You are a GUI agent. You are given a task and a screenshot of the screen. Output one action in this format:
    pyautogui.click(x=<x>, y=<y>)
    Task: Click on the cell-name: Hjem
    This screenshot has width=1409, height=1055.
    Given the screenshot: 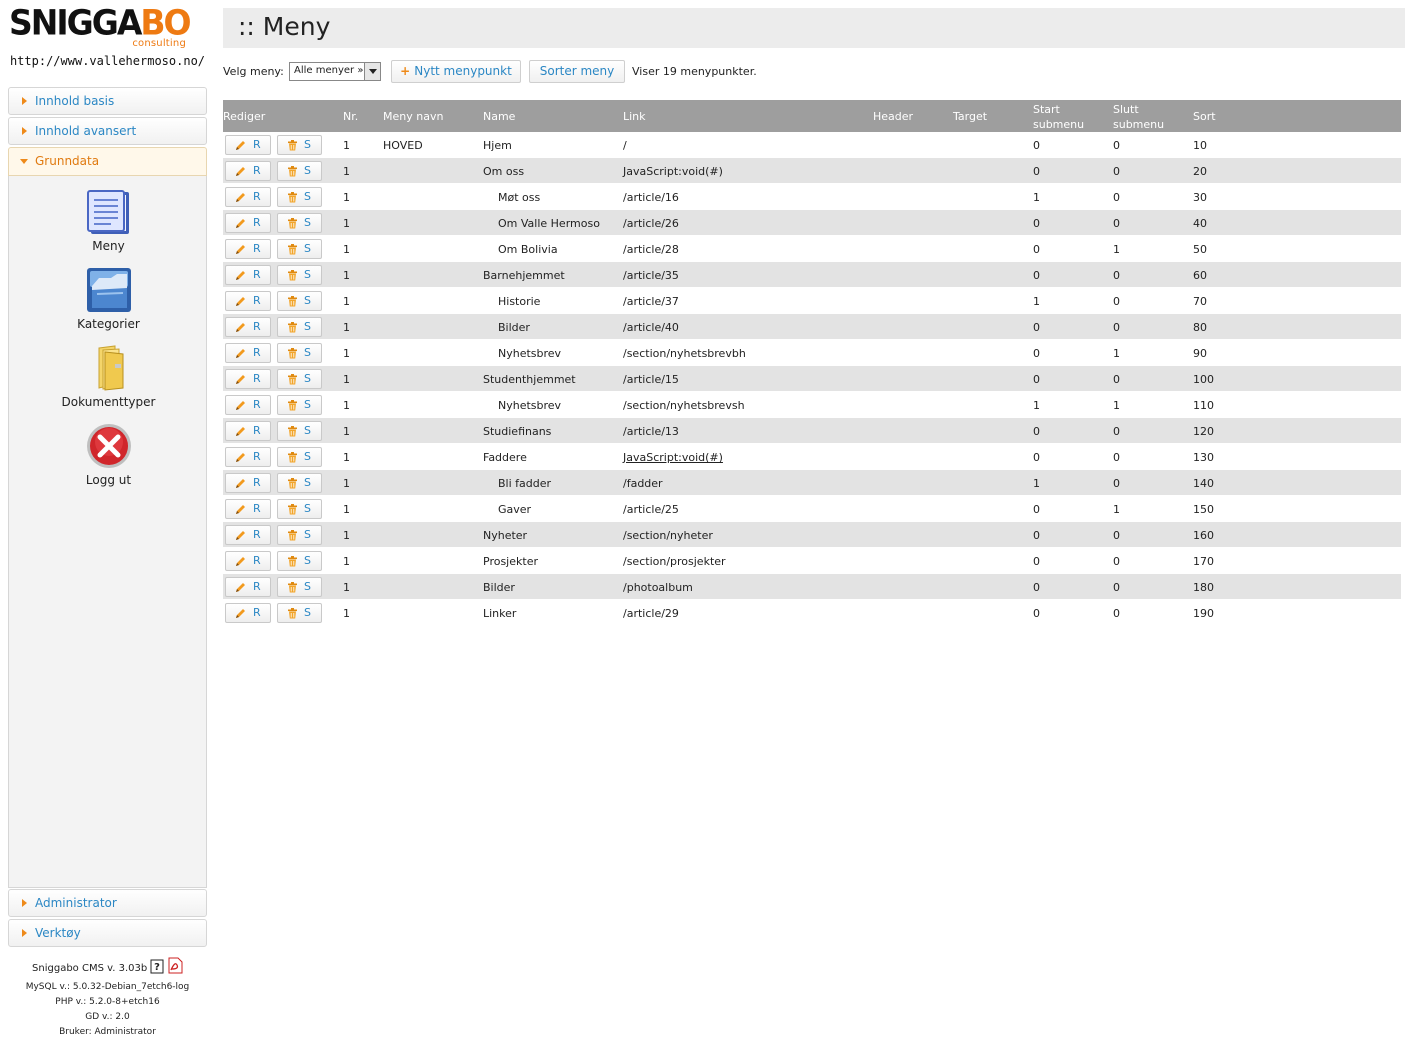 What is the action you would take?
    pyautogui.click(x=497, y=145)
    